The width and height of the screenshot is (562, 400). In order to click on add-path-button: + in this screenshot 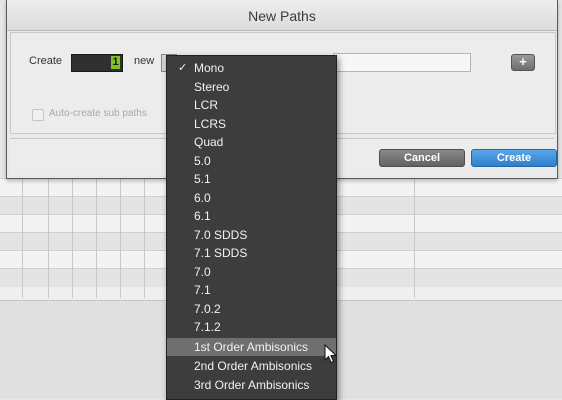, I will do `click(523, 62)`.